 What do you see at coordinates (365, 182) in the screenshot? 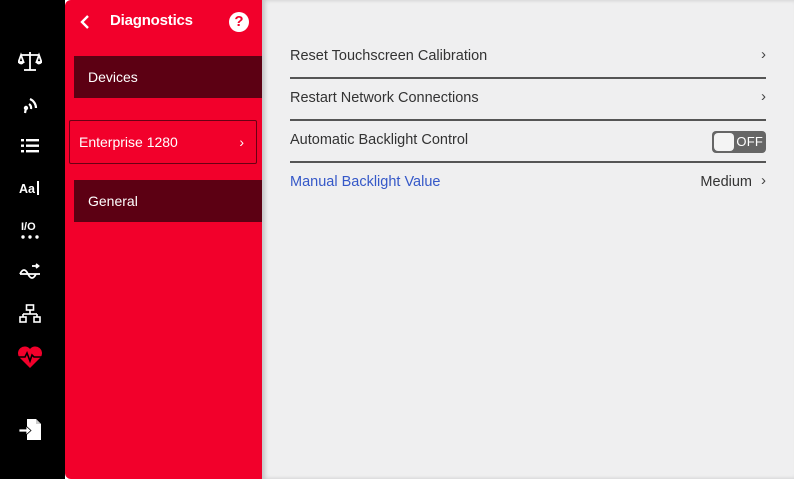
I see `row-label: Manual Backlight Value` at bounding box center [365, 182].